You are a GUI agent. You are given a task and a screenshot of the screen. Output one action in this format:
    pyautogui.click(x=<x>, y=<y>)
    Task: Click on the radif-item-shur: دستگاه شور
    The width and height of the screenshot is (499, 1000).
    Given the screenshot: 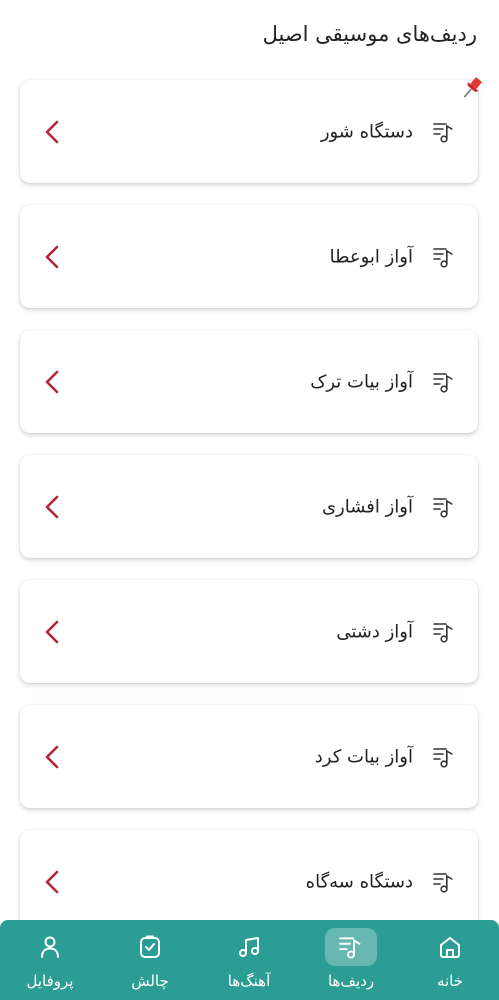 What is the action you would take?
    pyautogui.click(x=251, y=130)
    